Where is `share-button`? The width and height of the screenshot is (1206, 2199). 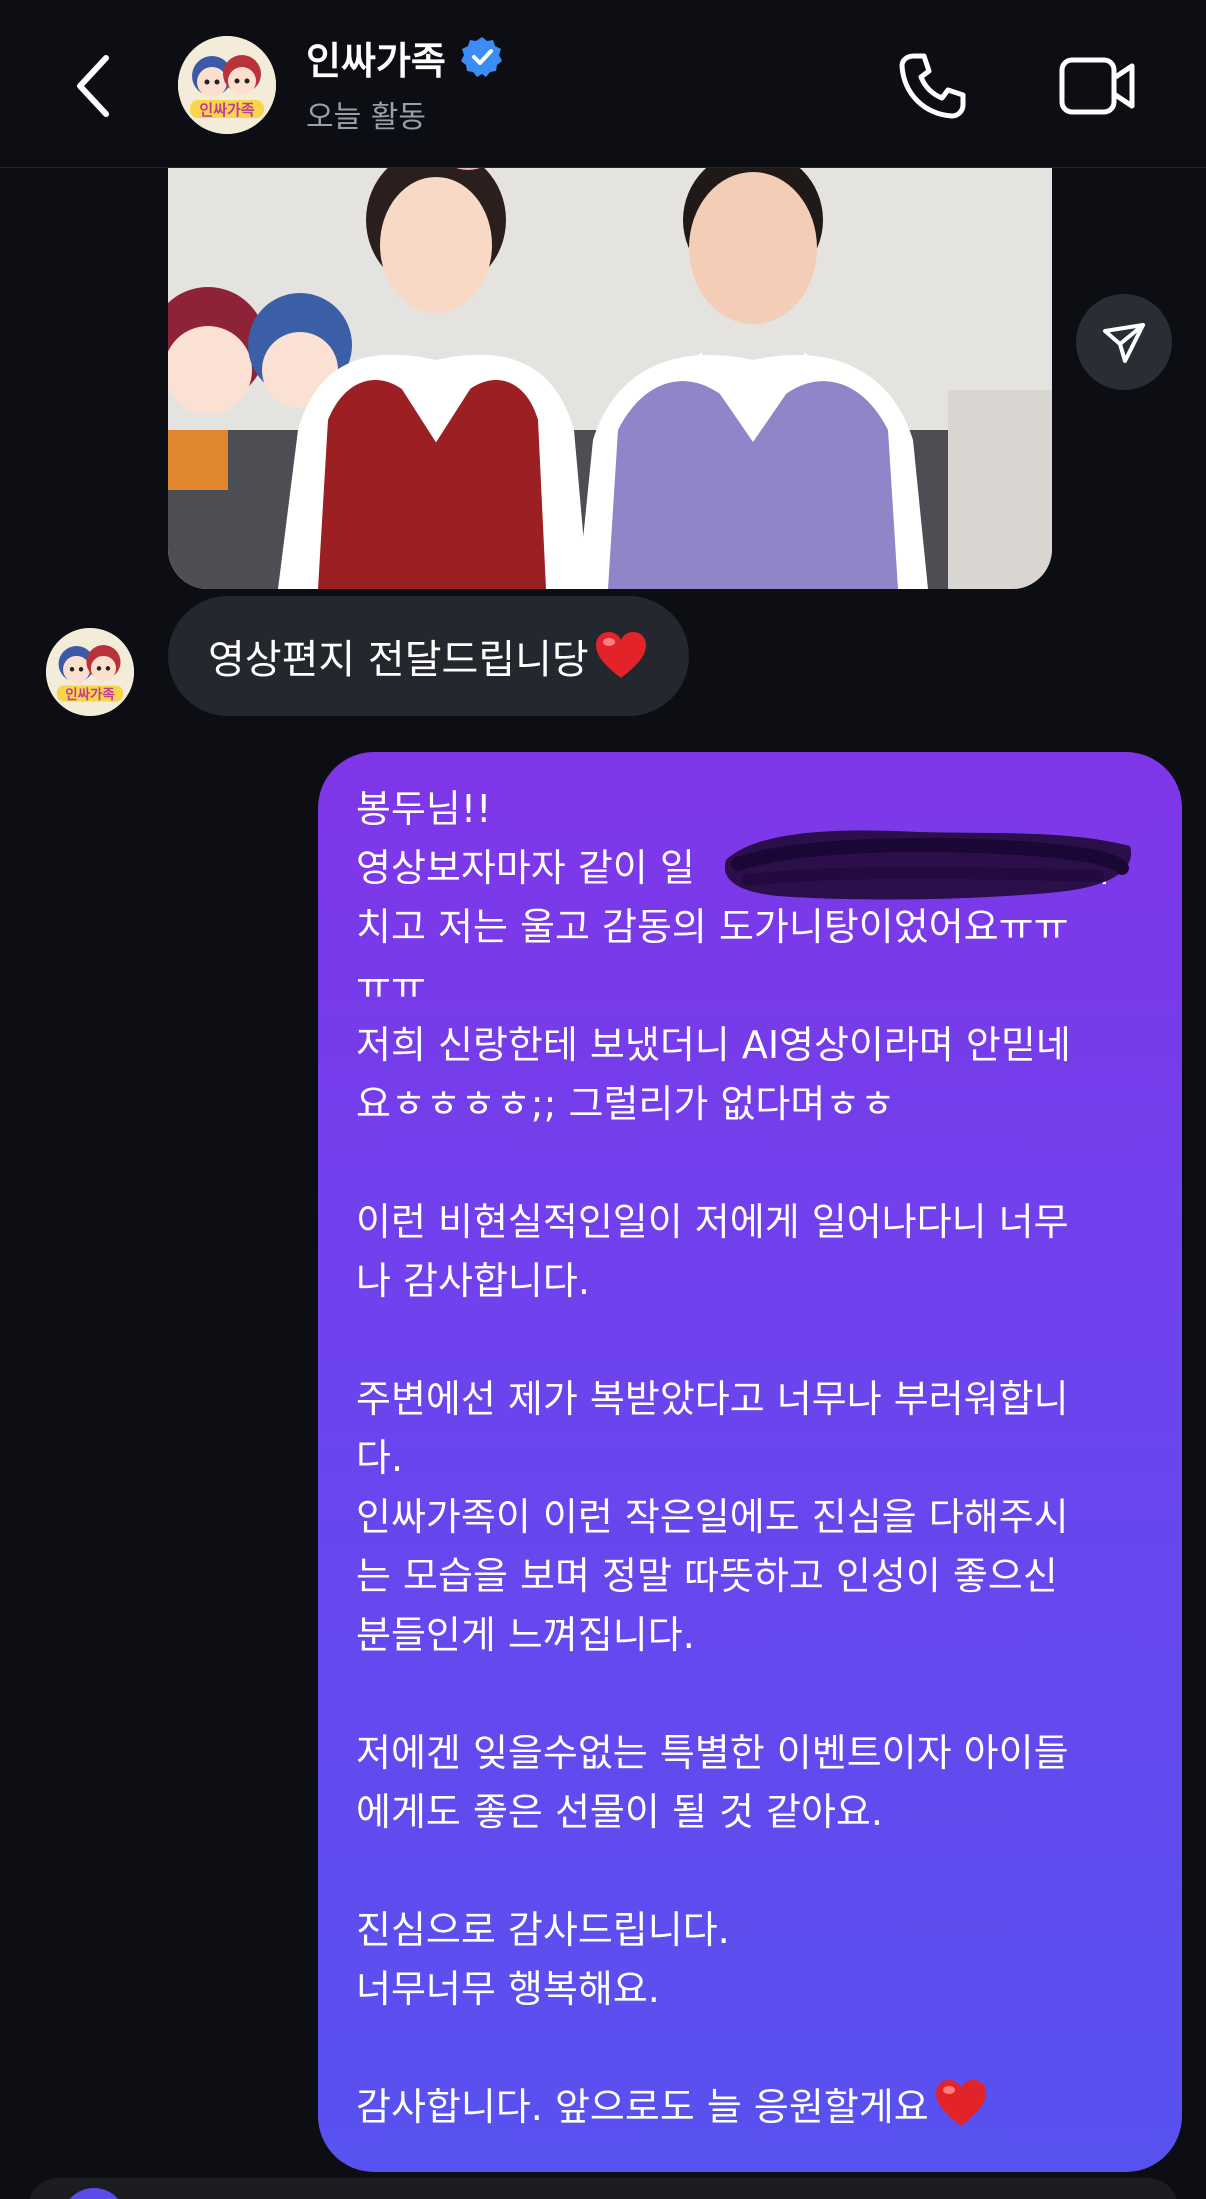
share-button is located at coordinates (1124, 342).